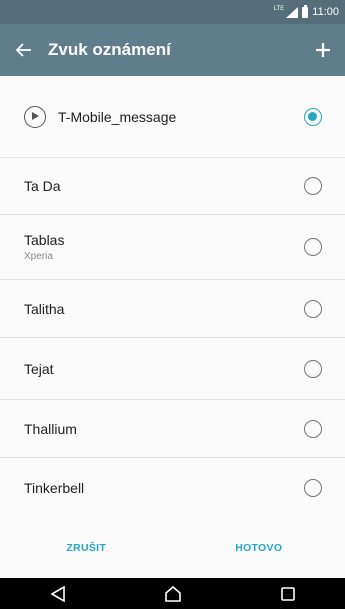  I want to click on list-item-label: Thallium, so click(50, 428).